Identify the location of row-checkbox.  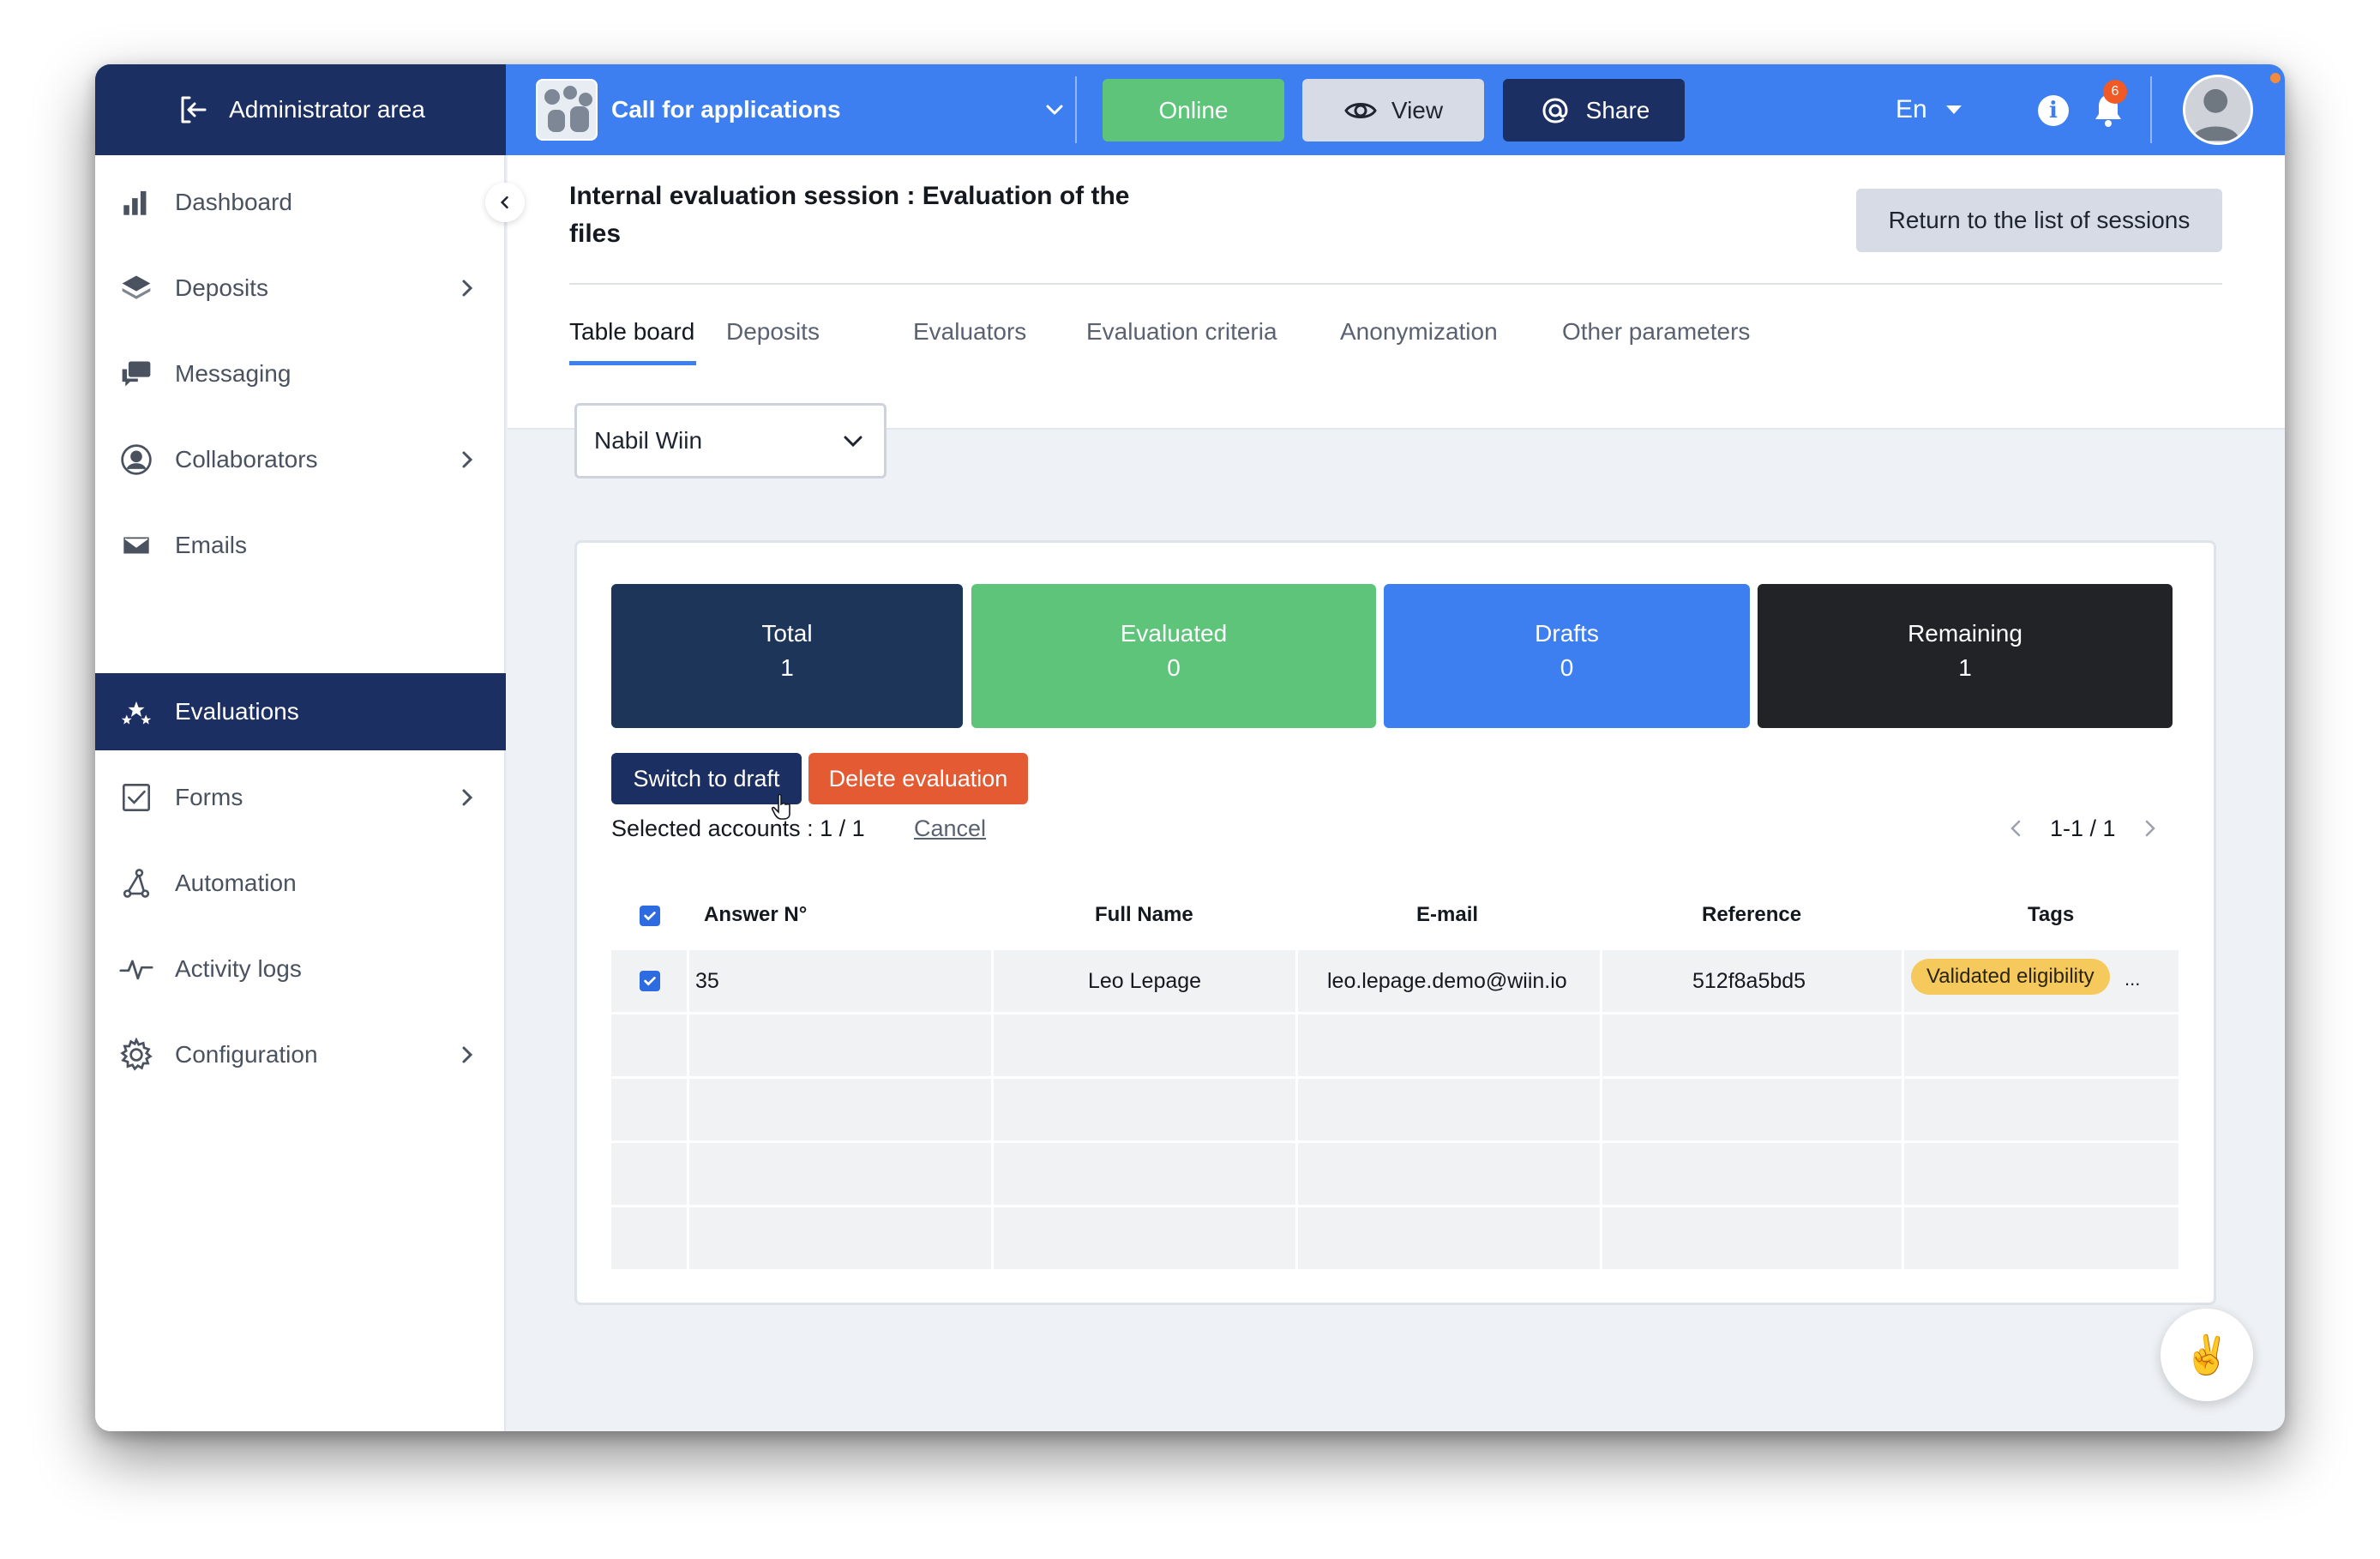
(650, 981).